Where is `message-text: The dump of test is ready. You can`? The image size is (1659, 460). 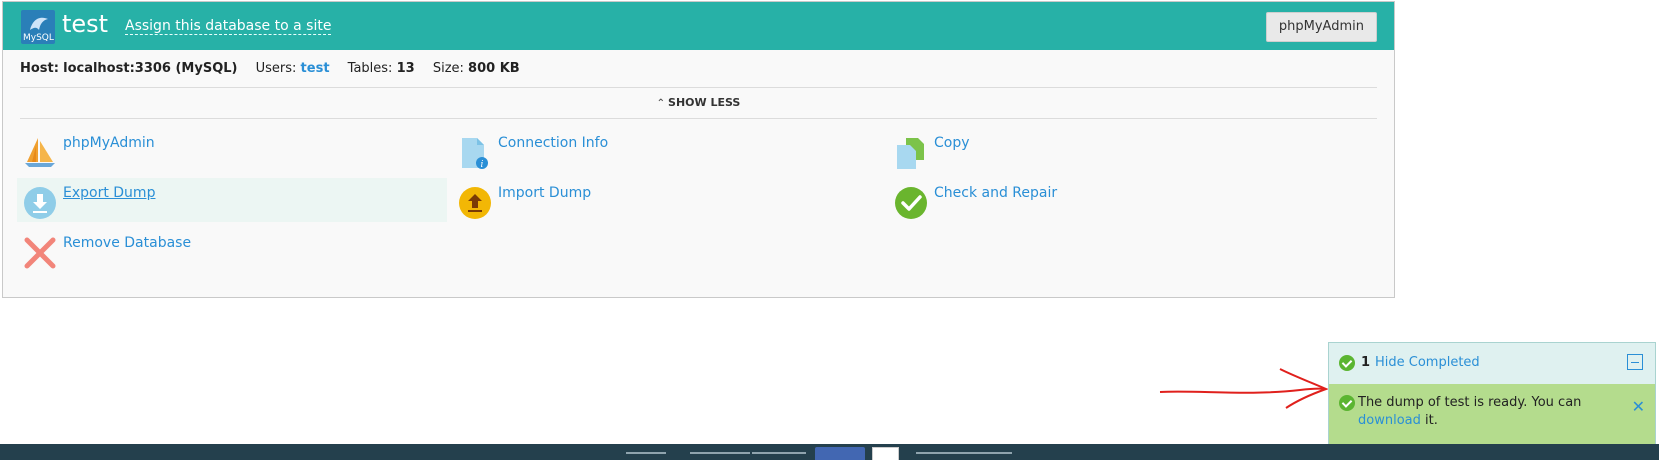 message-text: The dump of test is ready. You can is located at coordinates (1470, 402).